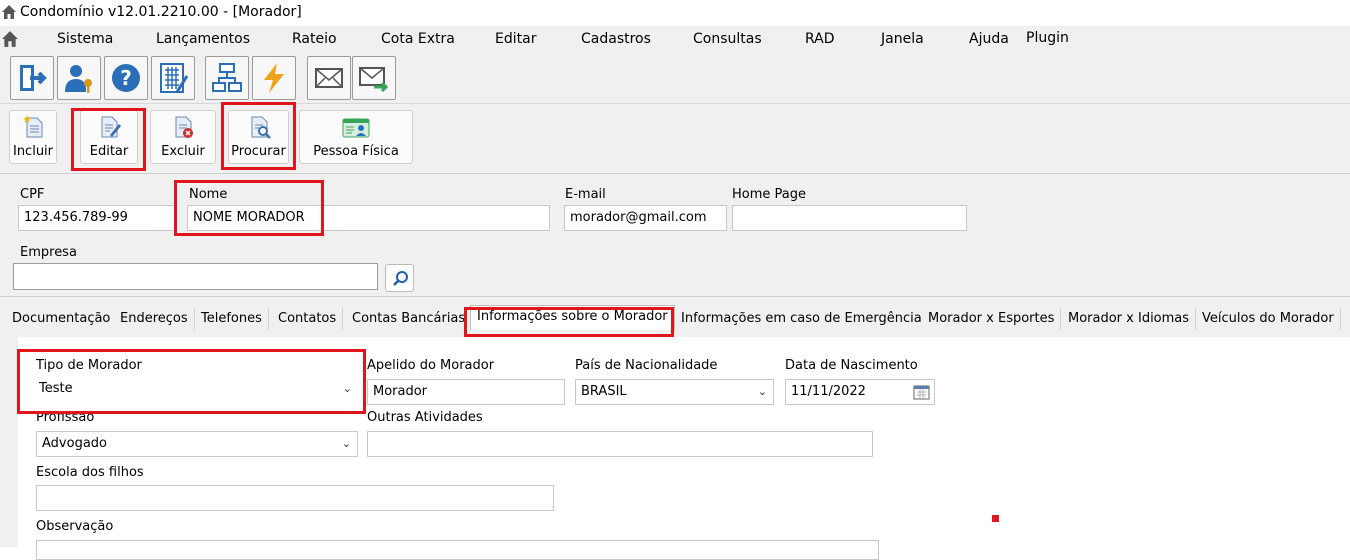  Describe the element at coordinates (154, 319) in the screenshot. I see `tab-enderecos: Endereços` at that location.